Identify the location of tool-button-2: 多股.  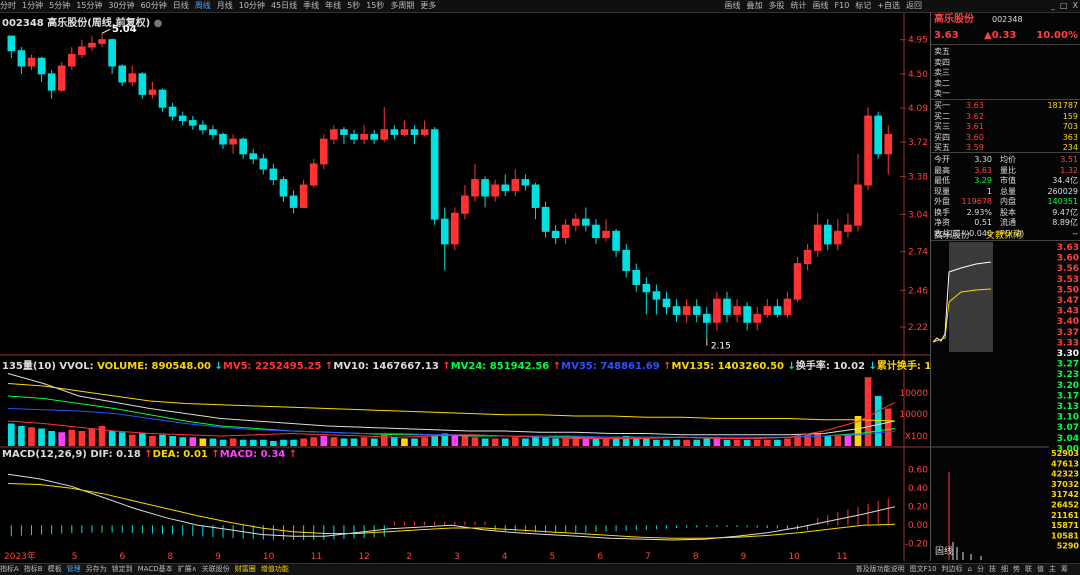
(777, 5).